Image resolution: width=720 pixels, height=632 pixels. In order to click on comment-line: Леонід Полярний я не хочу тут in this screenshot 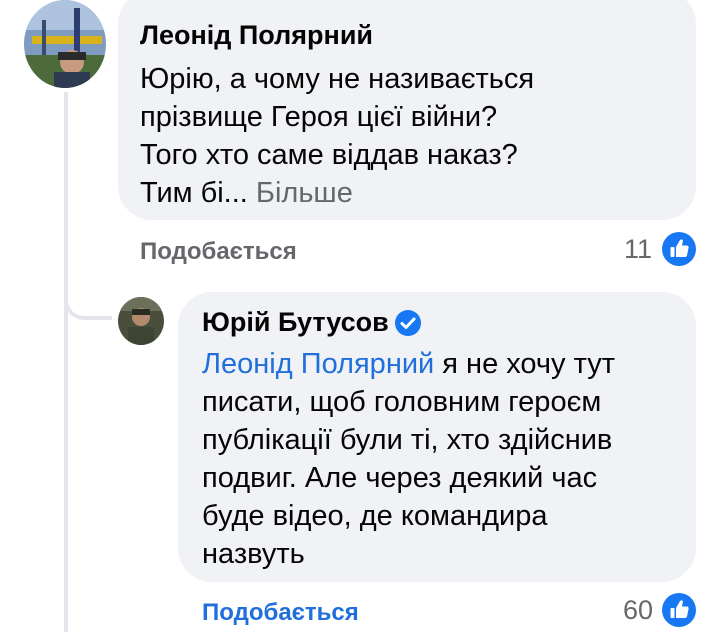, I will do `click(442, 364)`.